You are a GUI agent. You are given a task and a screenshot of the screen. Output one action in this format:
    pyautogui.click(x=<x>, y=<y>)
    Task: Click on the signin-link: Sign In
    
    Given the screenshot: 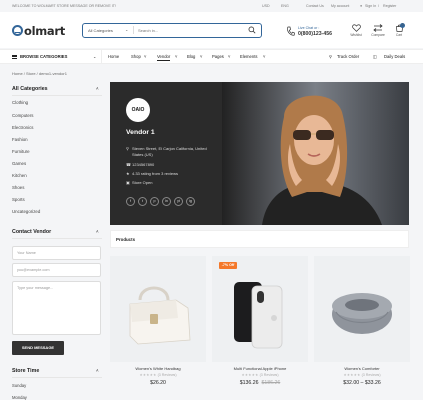 What is the action you would take?
    pyautogui.click(x=370, y=6)
    